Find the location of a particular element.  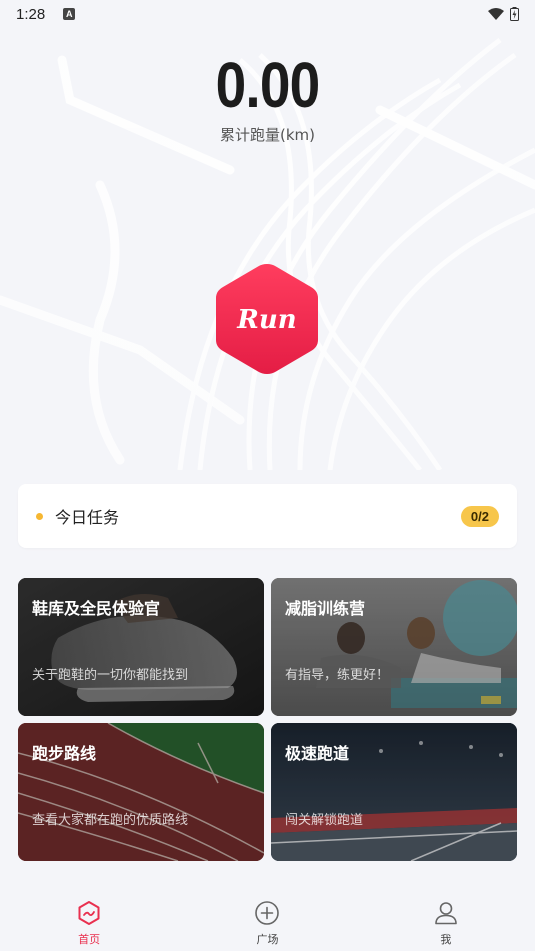

tile-title: 极速跑道 is located at coordinates (317, 753).